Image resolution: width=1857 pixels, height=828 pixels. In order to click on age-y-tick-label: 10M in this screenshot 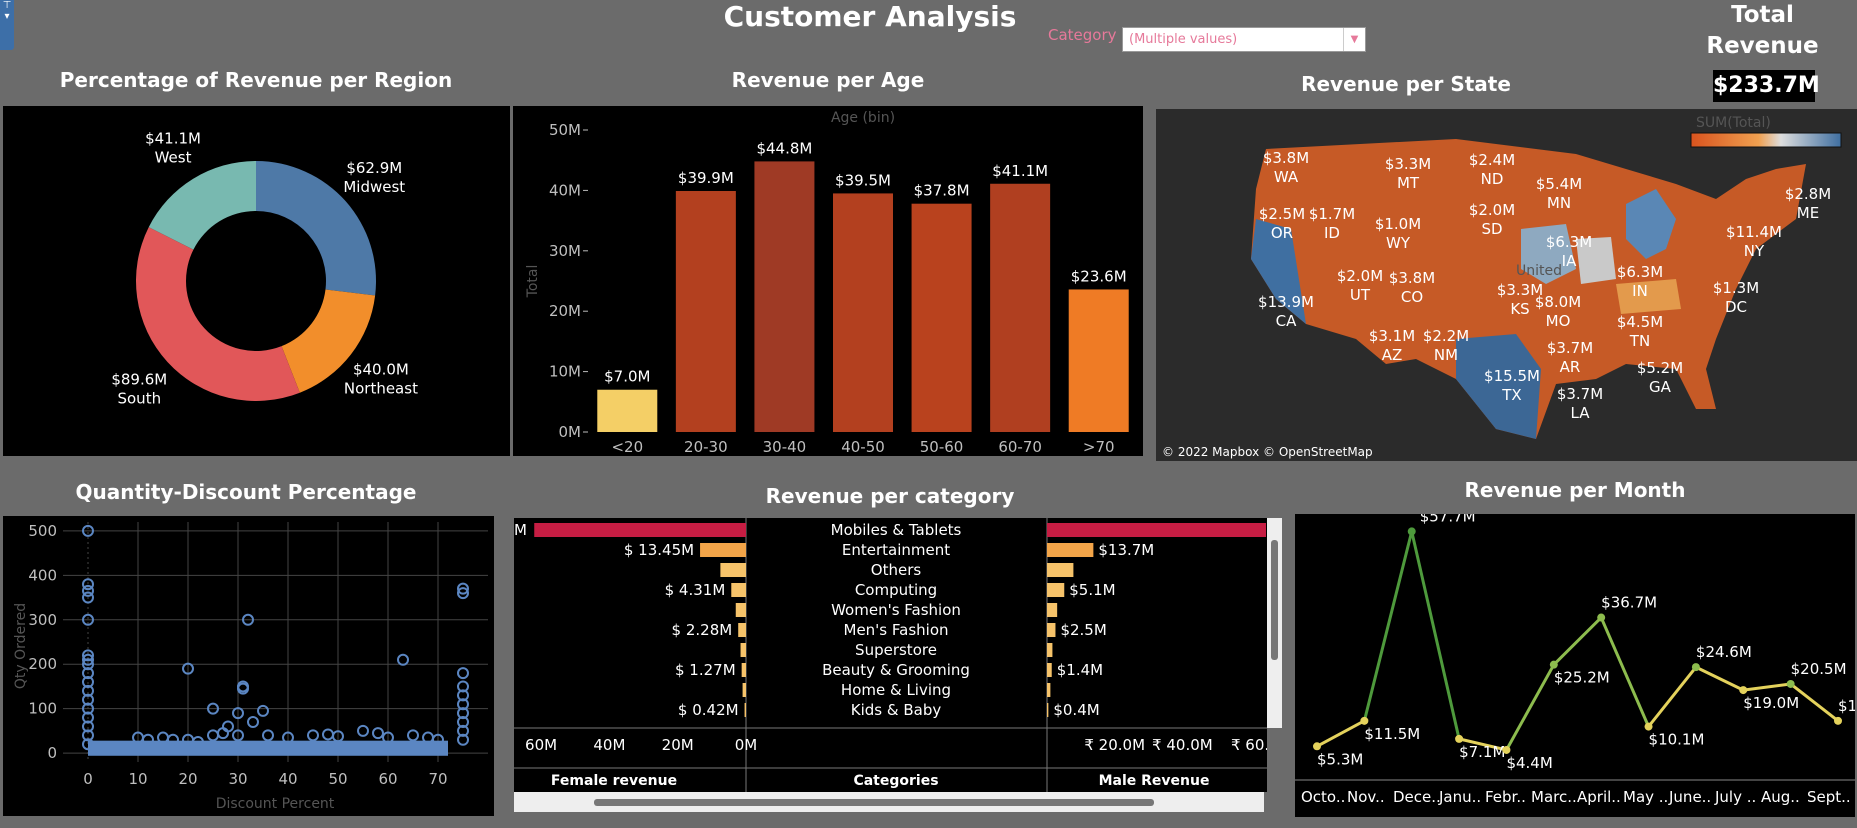, I will do `click(565, 372)`.